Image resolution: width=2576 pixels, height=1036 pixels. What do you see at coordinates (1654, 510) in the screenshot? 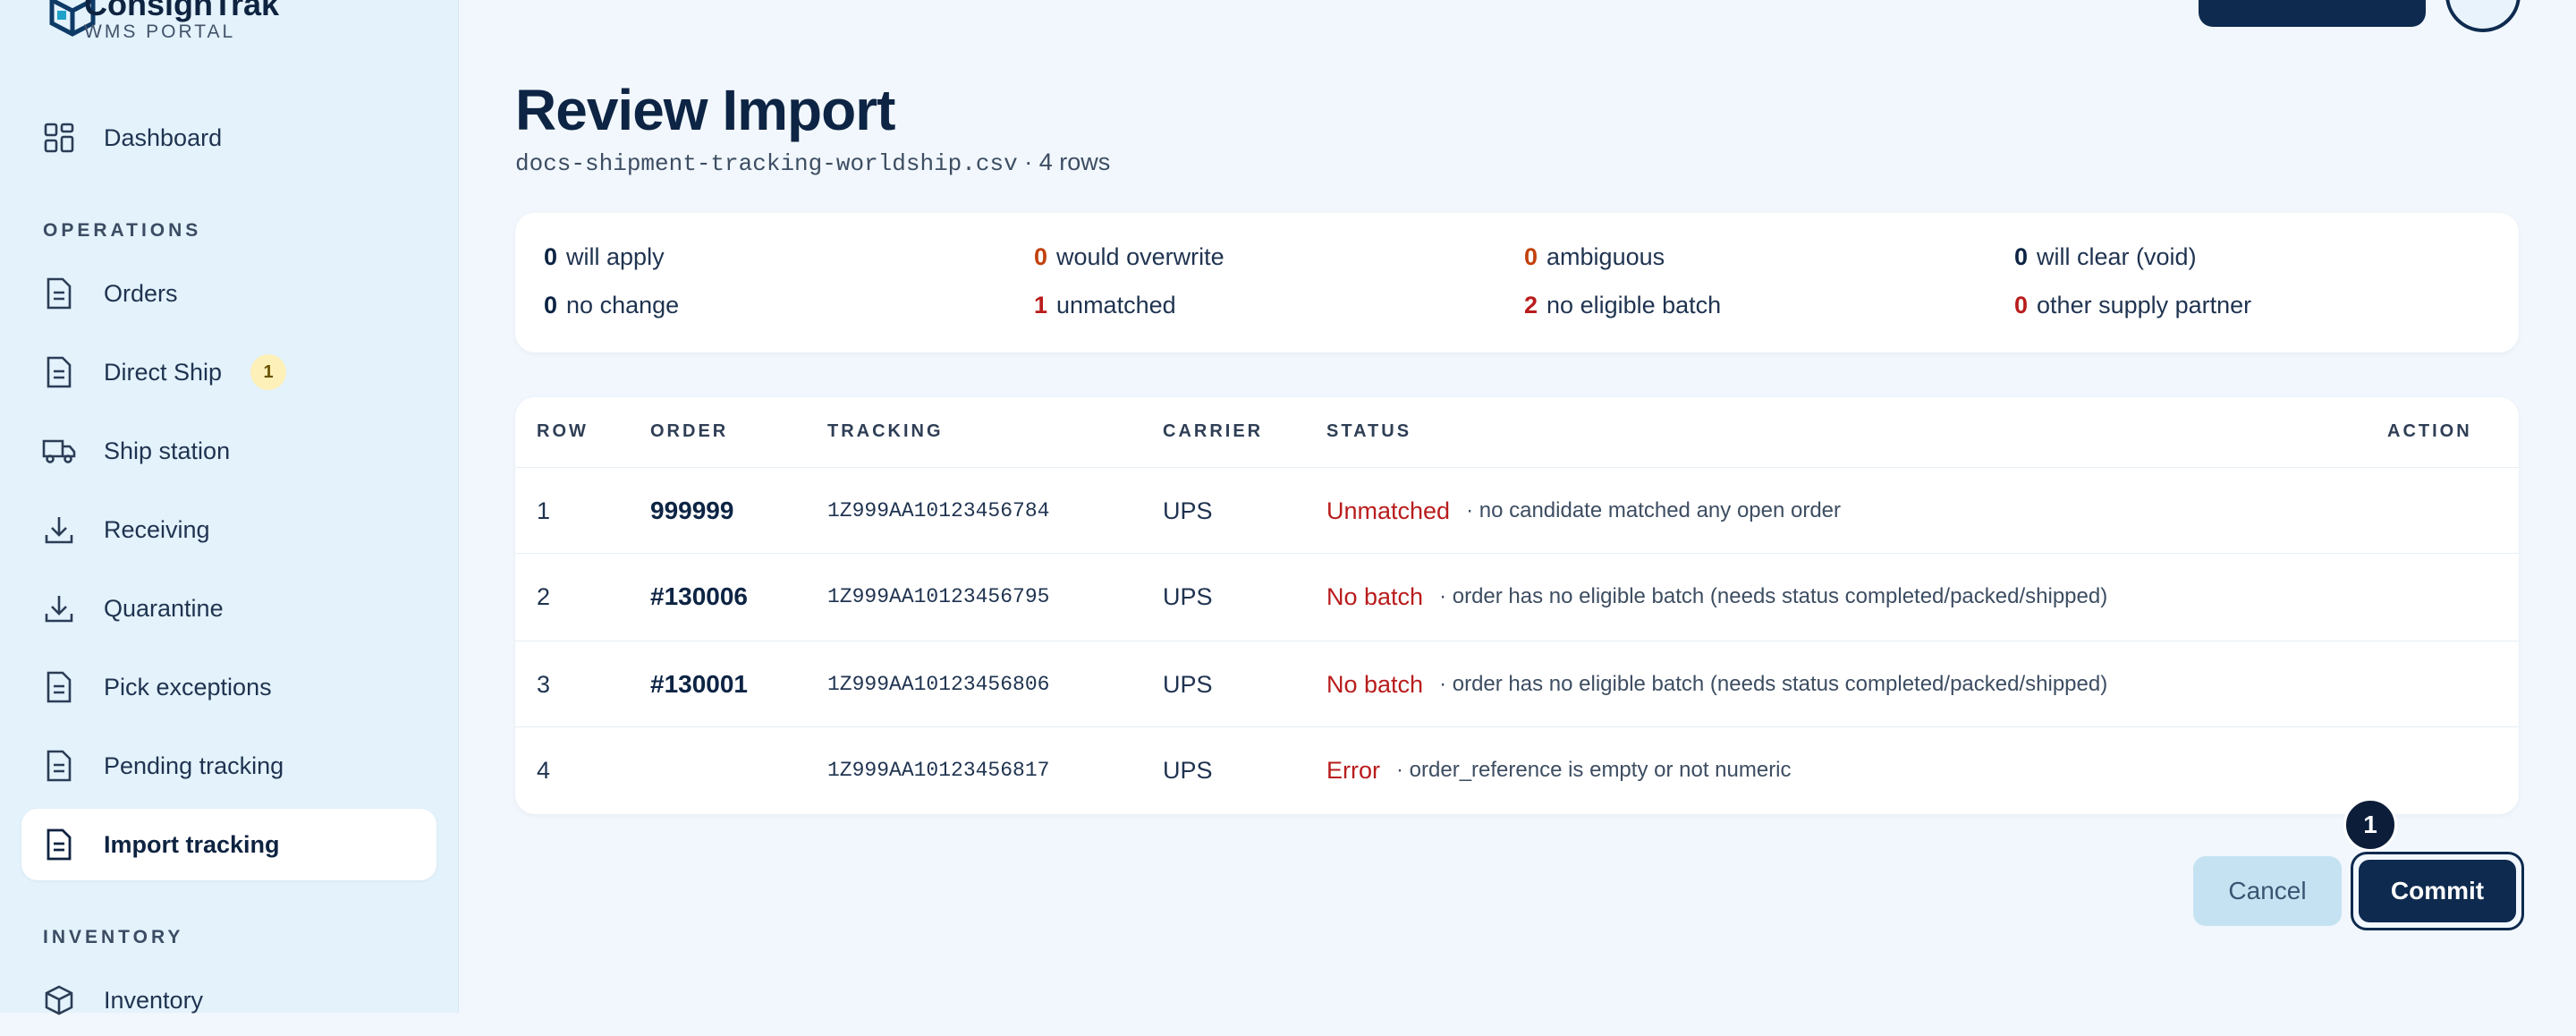
I see `status-note: · no candidate matched any open order` at bounding box center [1654, 510].